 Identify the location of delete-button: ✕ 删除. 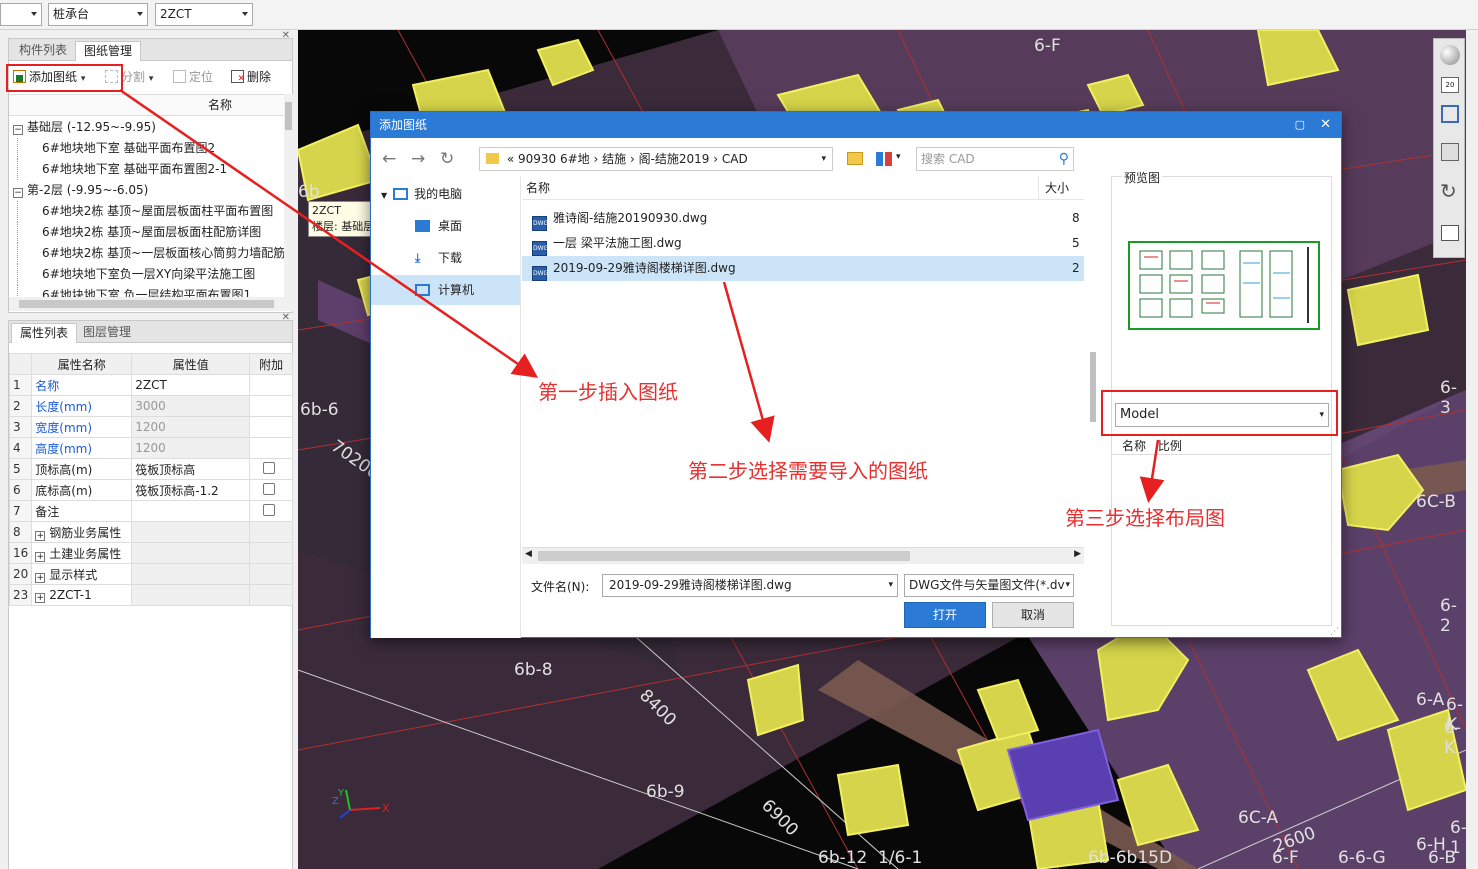
(251, 77).